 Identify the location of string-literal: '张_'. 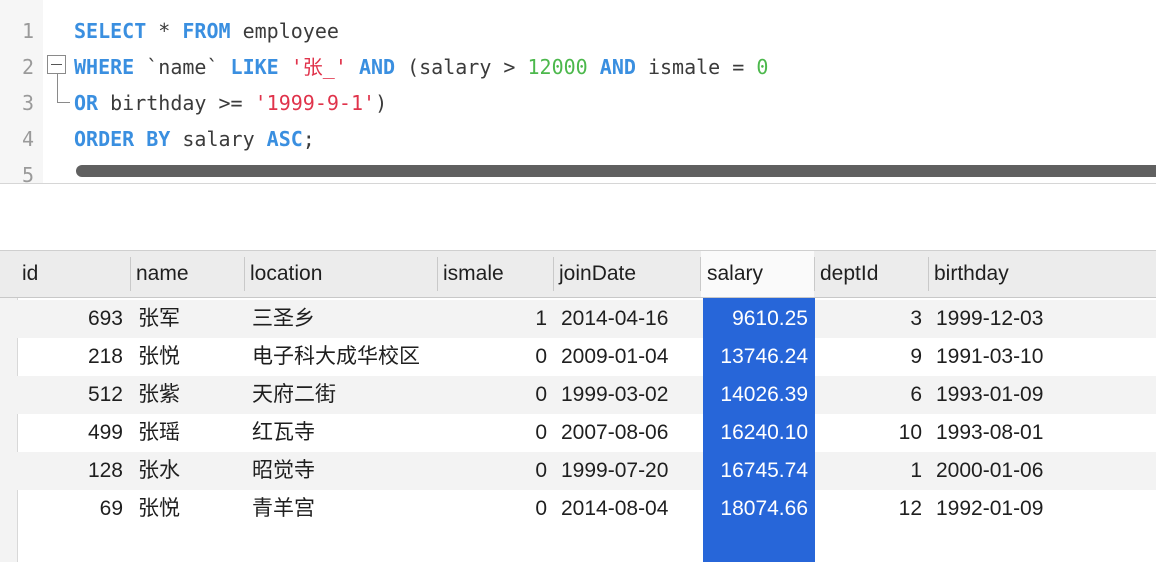
(318, 67).